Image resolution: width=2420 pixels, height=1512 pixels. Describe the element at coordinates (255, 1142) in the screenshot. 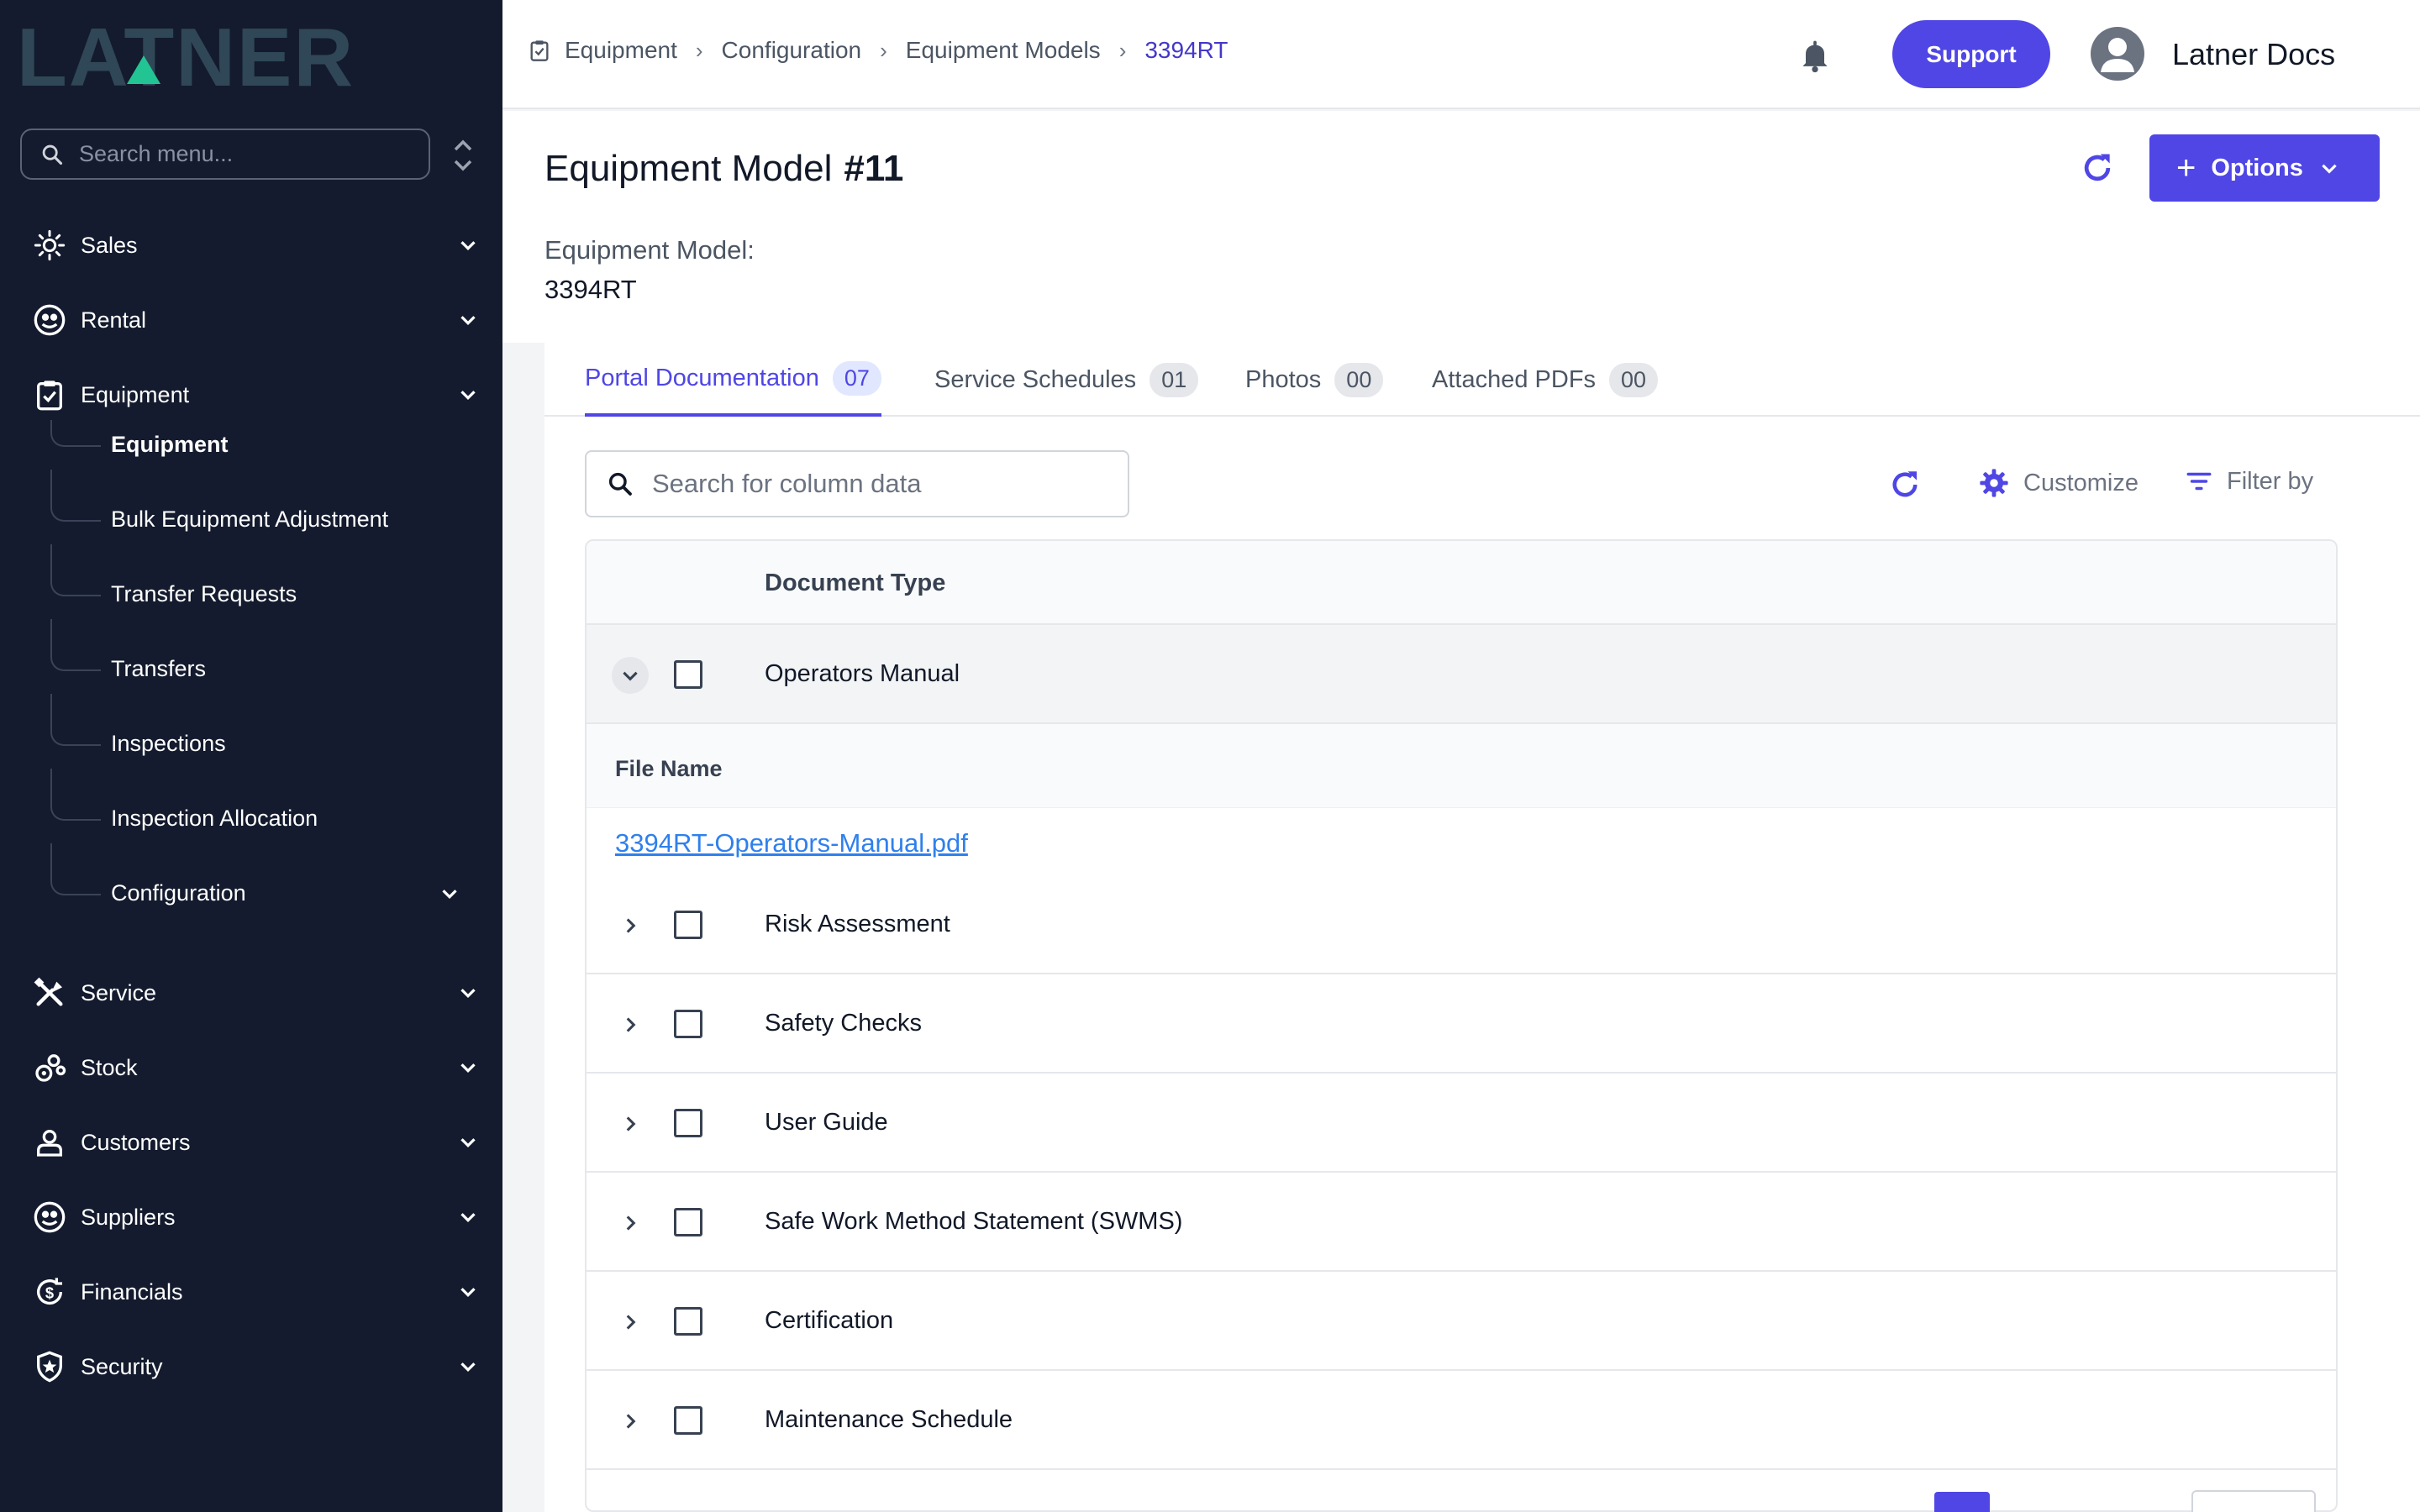

I see `sidebar-item-customers: Customers` at that location.